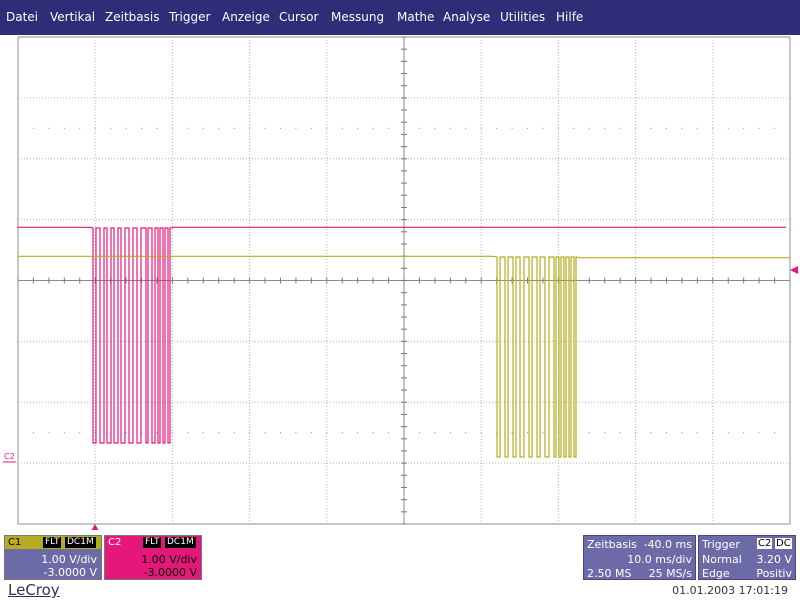 Image resolution: width=800 pixels, height=600 pixels. What do you see at coordinates (115, 542) in the screenshot?
I see `ch2-name: C2` at bounding box center [115, 542].